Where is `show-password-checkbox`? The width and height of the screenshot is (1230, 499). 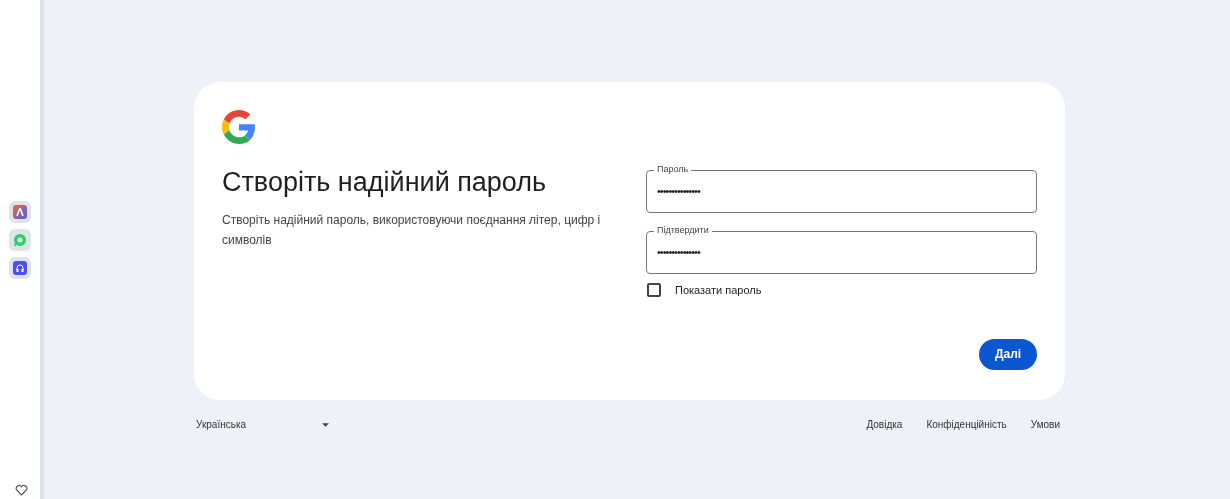 show-password-checkbox is located at coordinates (654, 290).